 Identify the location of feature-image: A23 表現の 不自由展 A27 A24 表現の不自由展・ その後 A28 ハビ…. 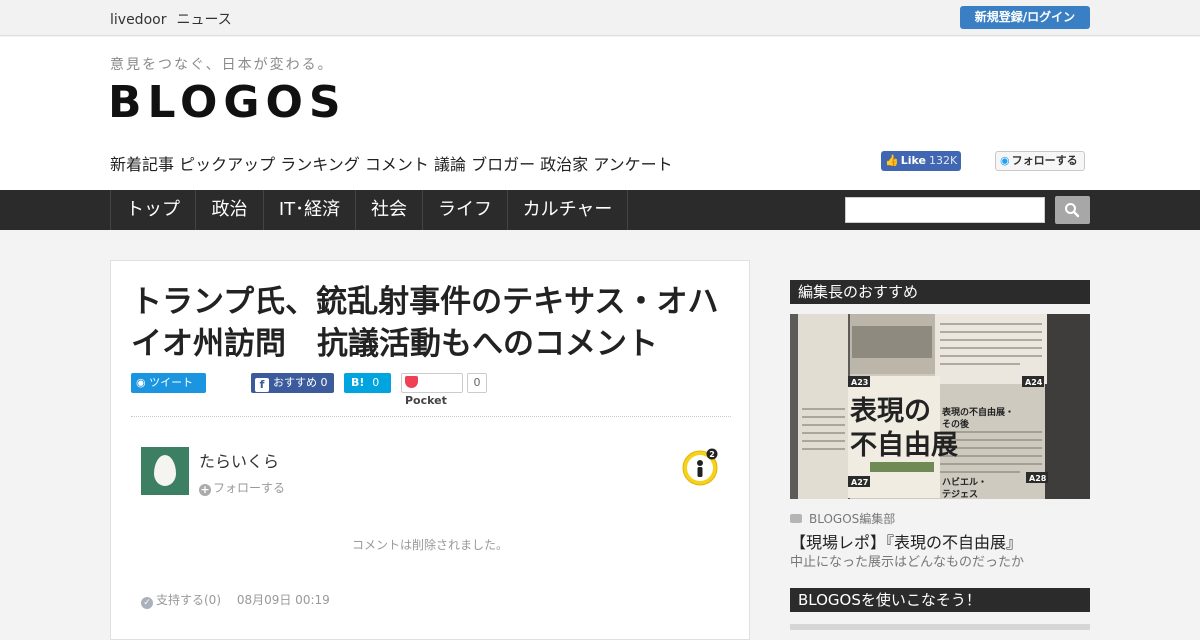
(940, 406).